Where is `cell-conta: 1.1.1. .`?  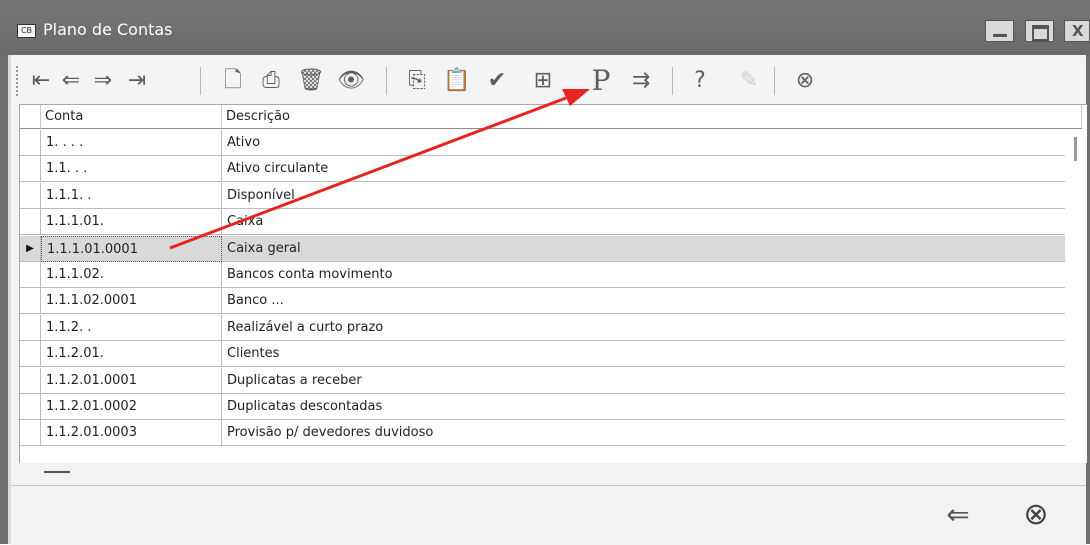 cell-conta: 1.1.1. . is located at coordinates (131, 195).